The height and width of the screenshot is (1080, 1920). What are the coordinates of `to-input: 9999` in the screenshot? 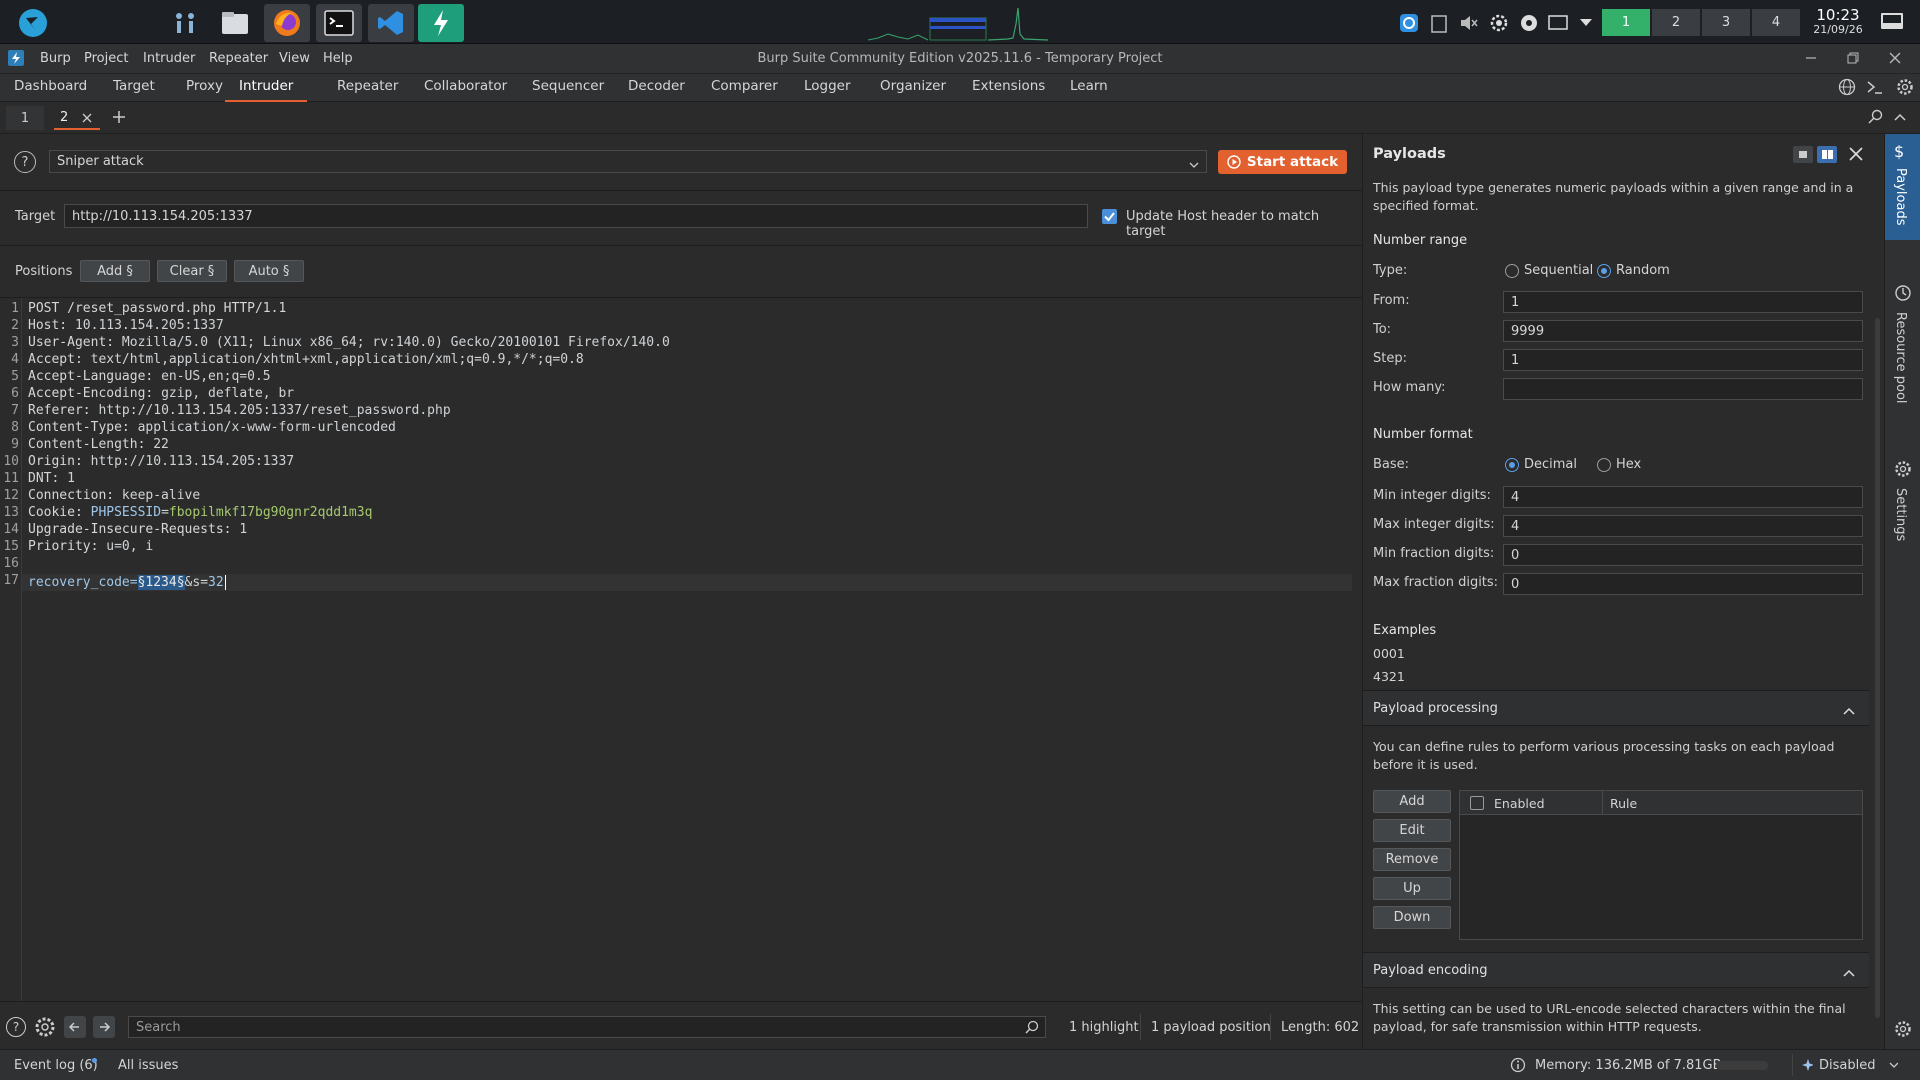 It's located at (1683, 331).